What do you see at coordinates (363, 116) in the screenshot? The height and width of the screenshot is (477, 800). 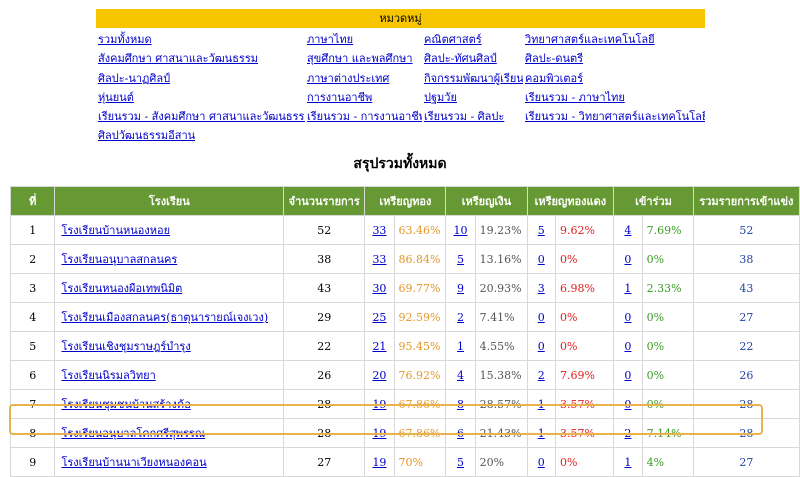 I see `category-link: เรียนรวม - การงานอาชีพ` at bounding box center [363, 116].